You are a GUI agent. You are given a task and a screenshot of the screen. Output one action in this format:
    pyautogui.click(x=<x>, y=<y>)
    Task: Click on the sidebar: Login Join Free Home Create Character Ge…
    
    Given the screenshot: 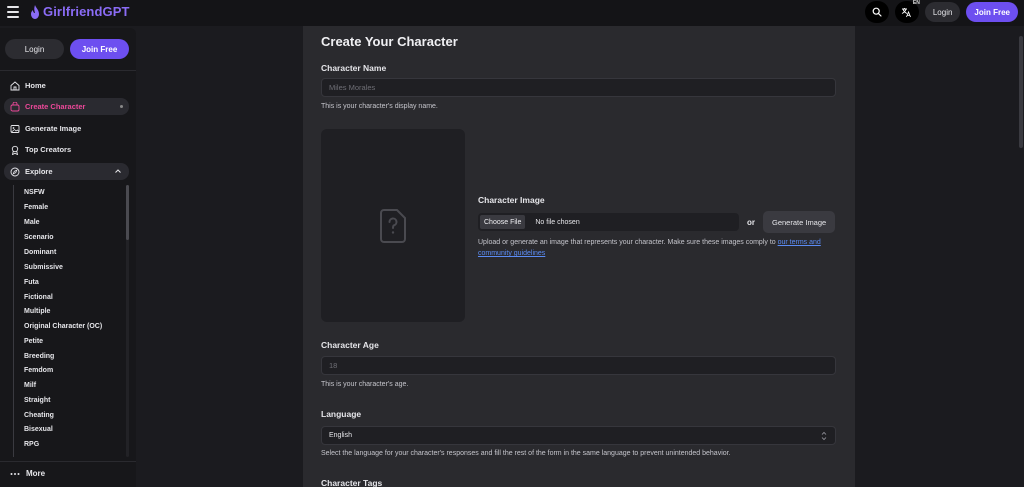 What is the action you would take?
    pyautogui.click(x=68, y=257)
    